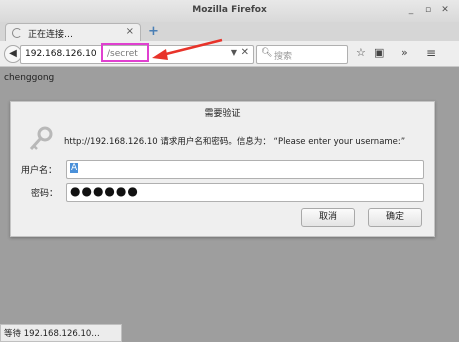 The width and height of the screenshot is (459, 342). What do you see at coordinates (245, 169) in the screenshot?
I see `username-field: A` at bounding box center [245, 169].